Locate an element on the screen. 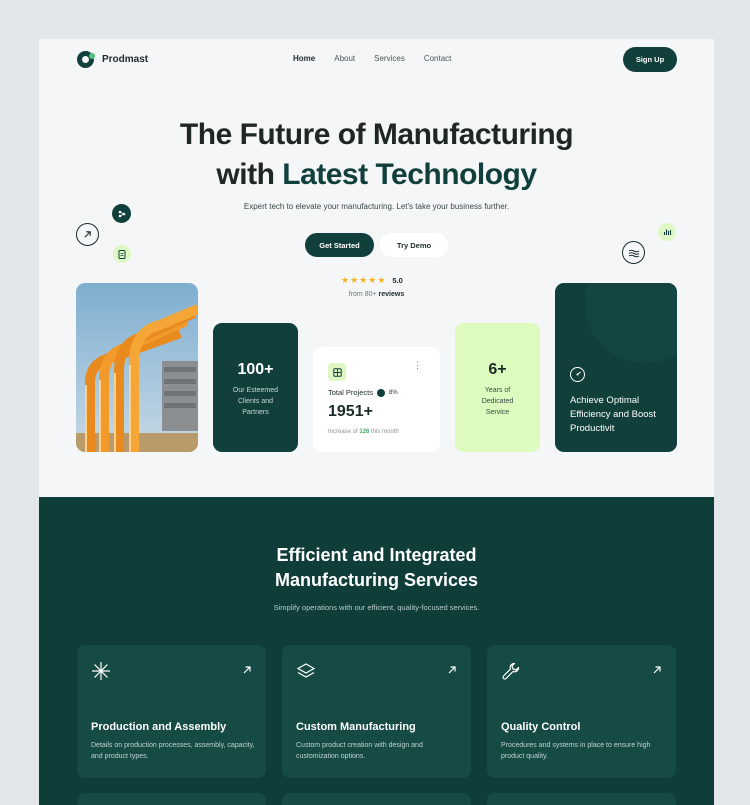 The width and height of the screenshot is (750, 805). hero-title-line2: with Latest Technology is located at coordinates (376, 175).